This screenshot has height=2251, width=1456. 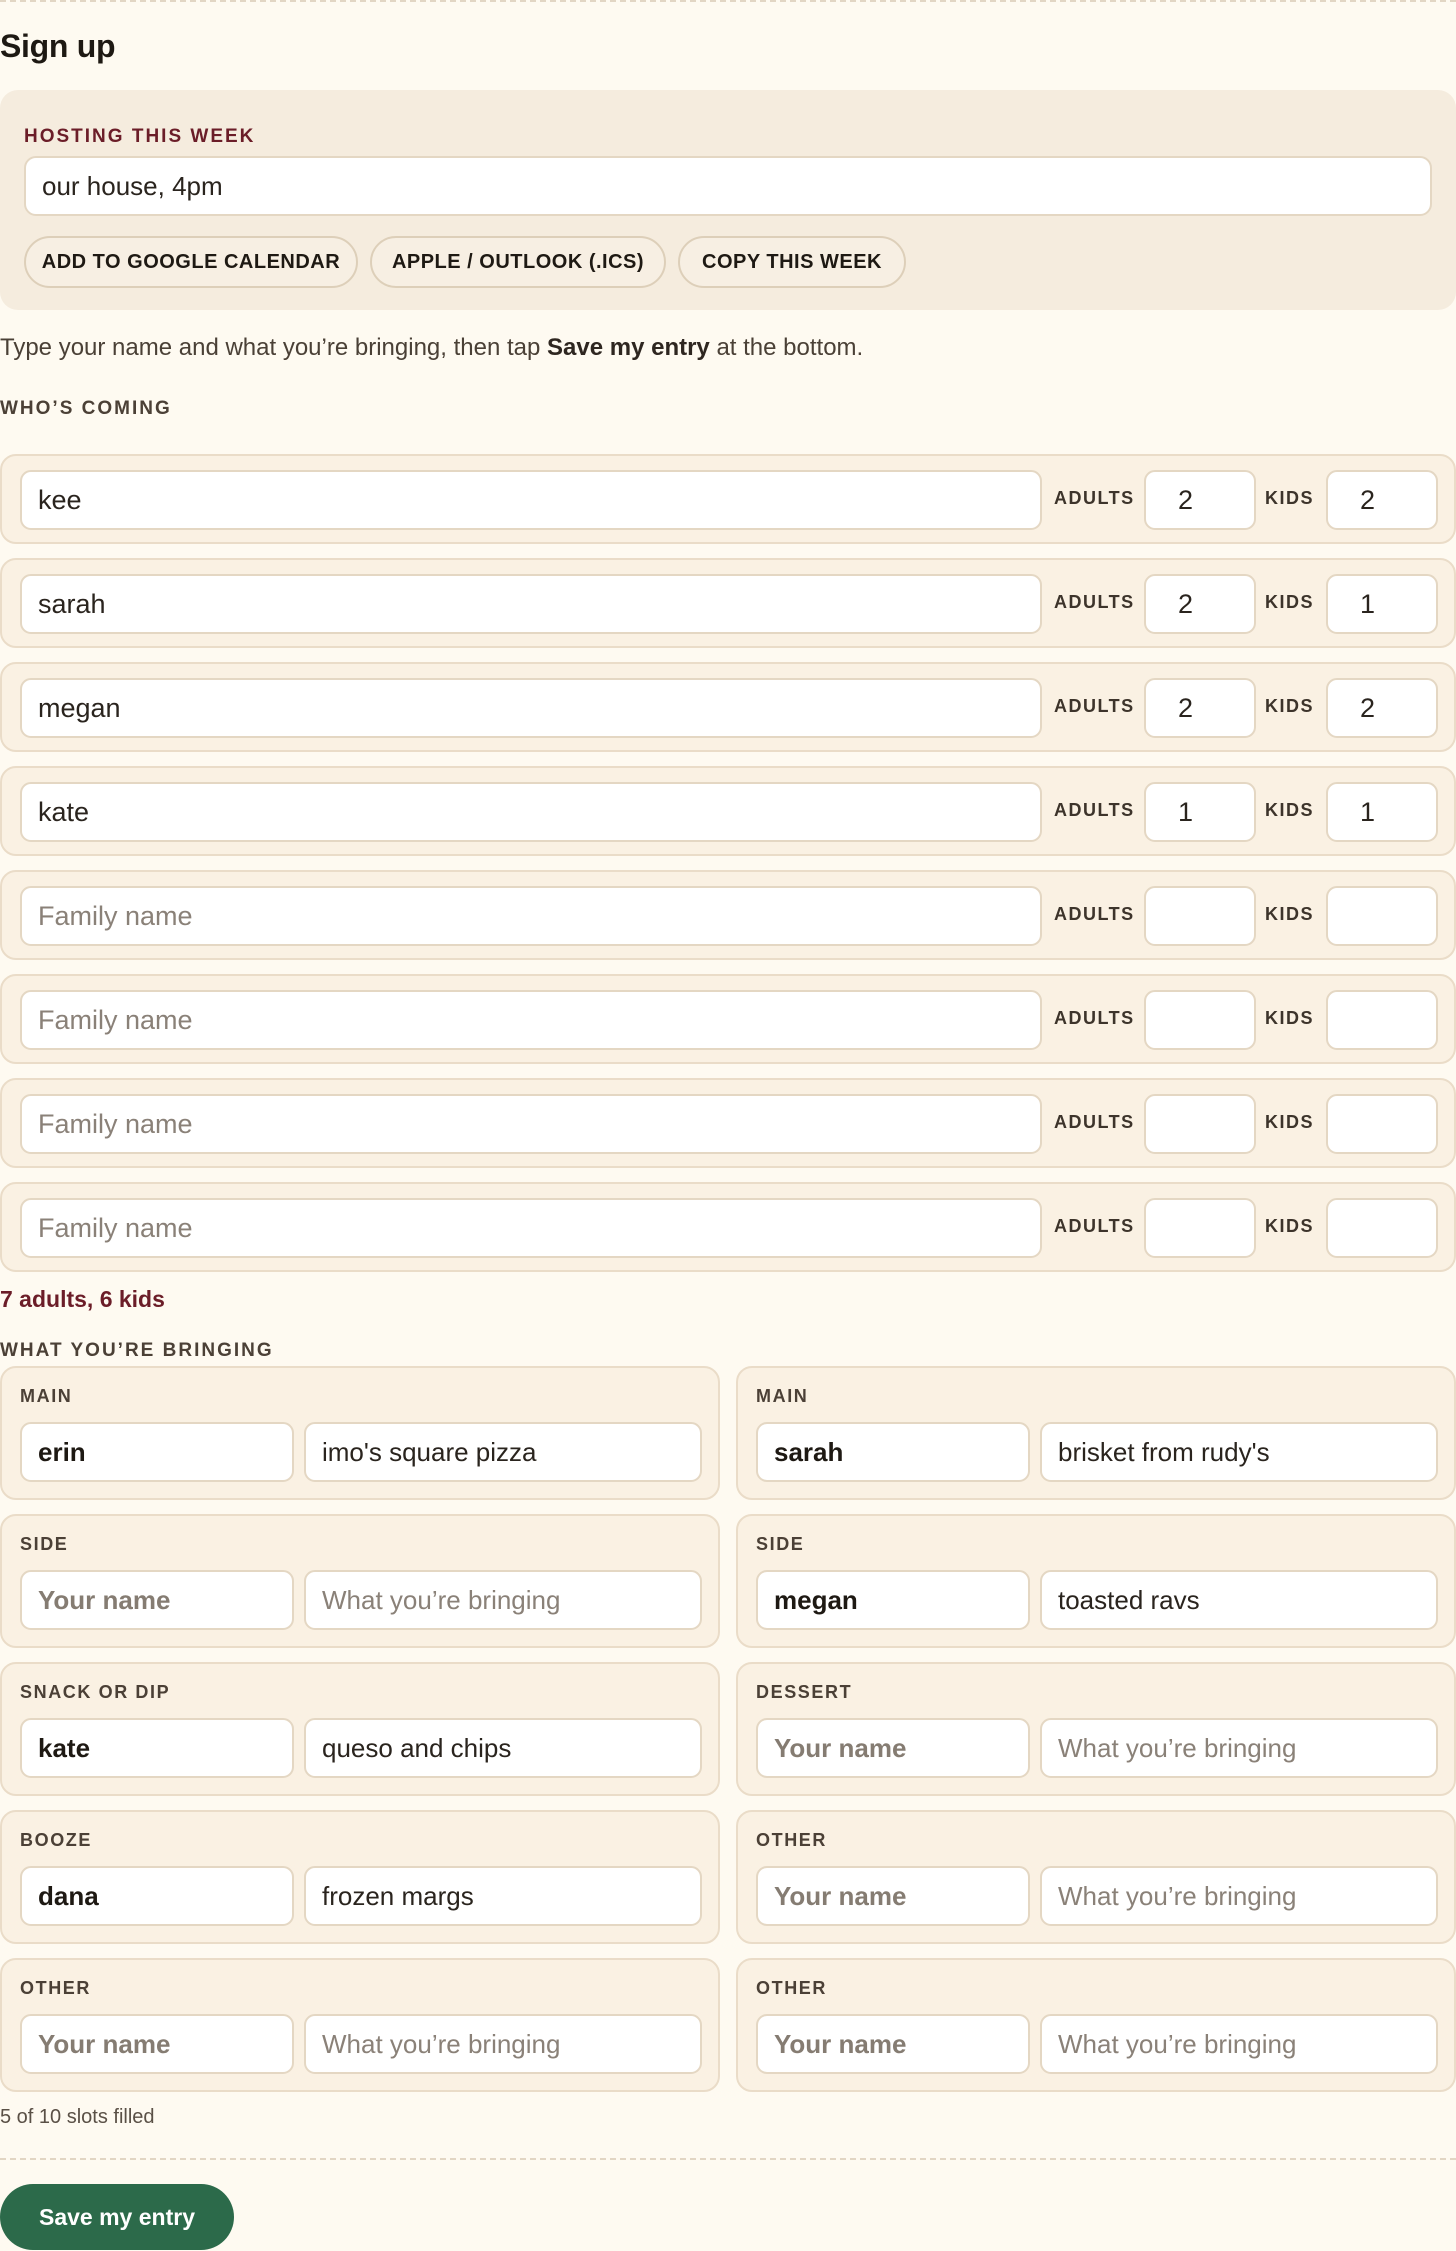 I want to click on slot-name-input: megan, so click(x=893, y=1600).